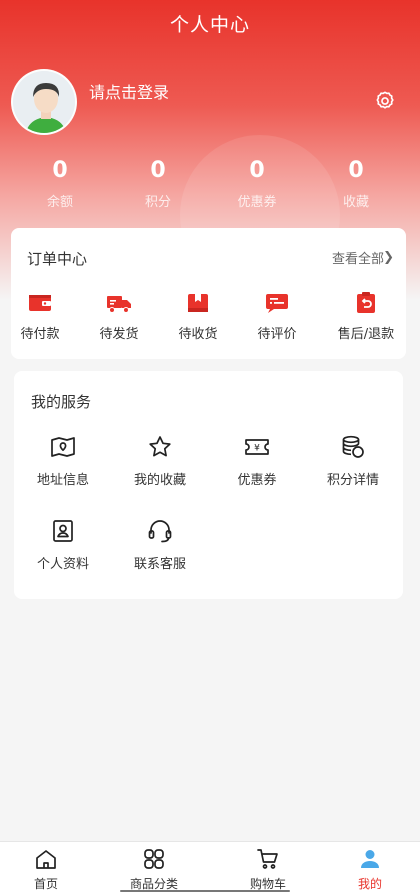 The width and height of the screenshot is (420, 893). I want to click on service-profile: 个人资料, so click(63, 545).